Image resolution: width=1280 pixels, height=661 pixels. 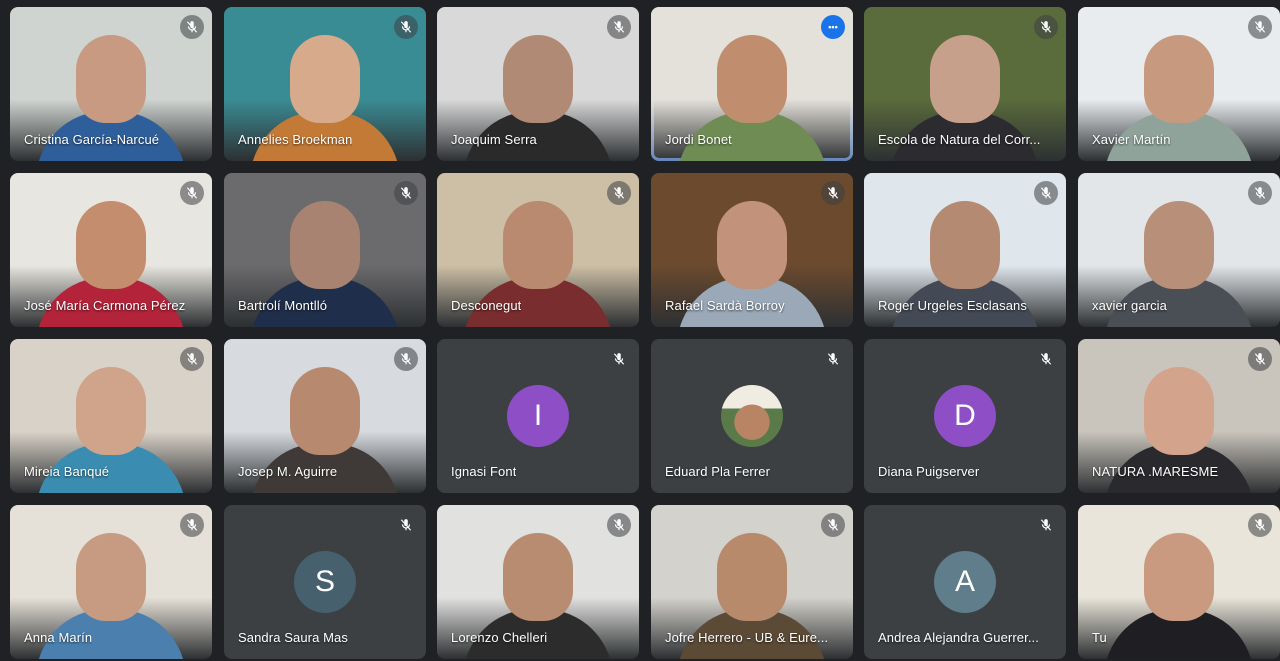 What do you see at coordinates (288, 471) in the screenshot?
I see `participant-name: Josep M. Aguirre` at bounding box center [288, 471].